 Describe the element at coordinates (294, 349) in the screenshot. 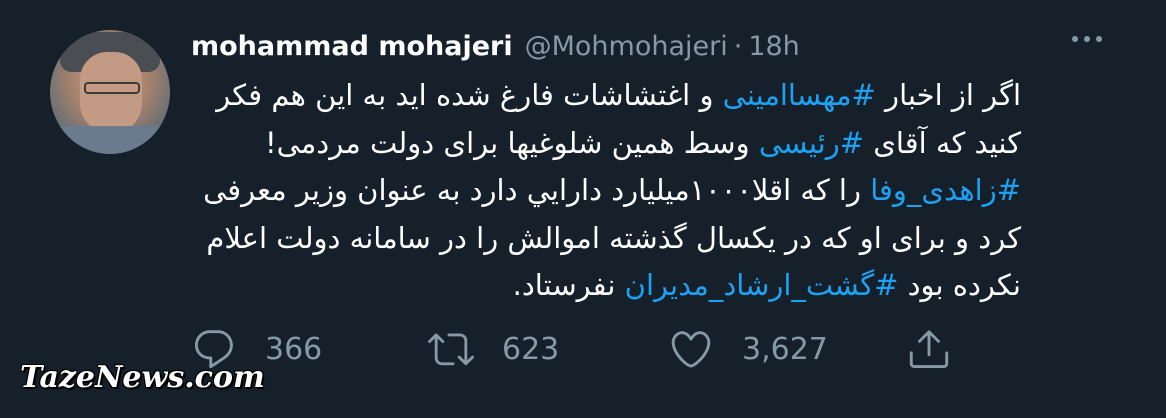

I see `reply-count: 366` at that location.